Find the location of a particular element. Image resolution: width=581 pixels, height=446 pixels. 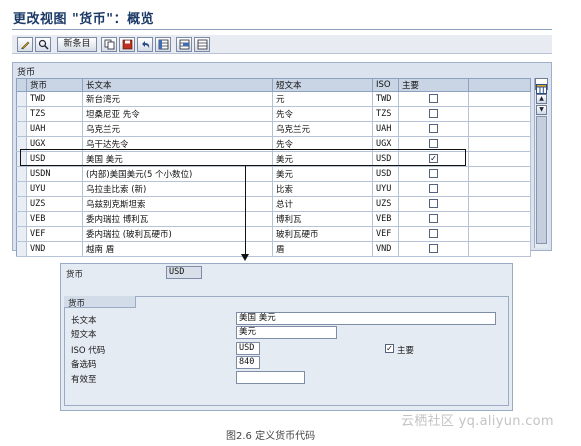

table-row: UYU 乌拉圭比索 (新) 比索 UYU is located at coordinates (273, 189).